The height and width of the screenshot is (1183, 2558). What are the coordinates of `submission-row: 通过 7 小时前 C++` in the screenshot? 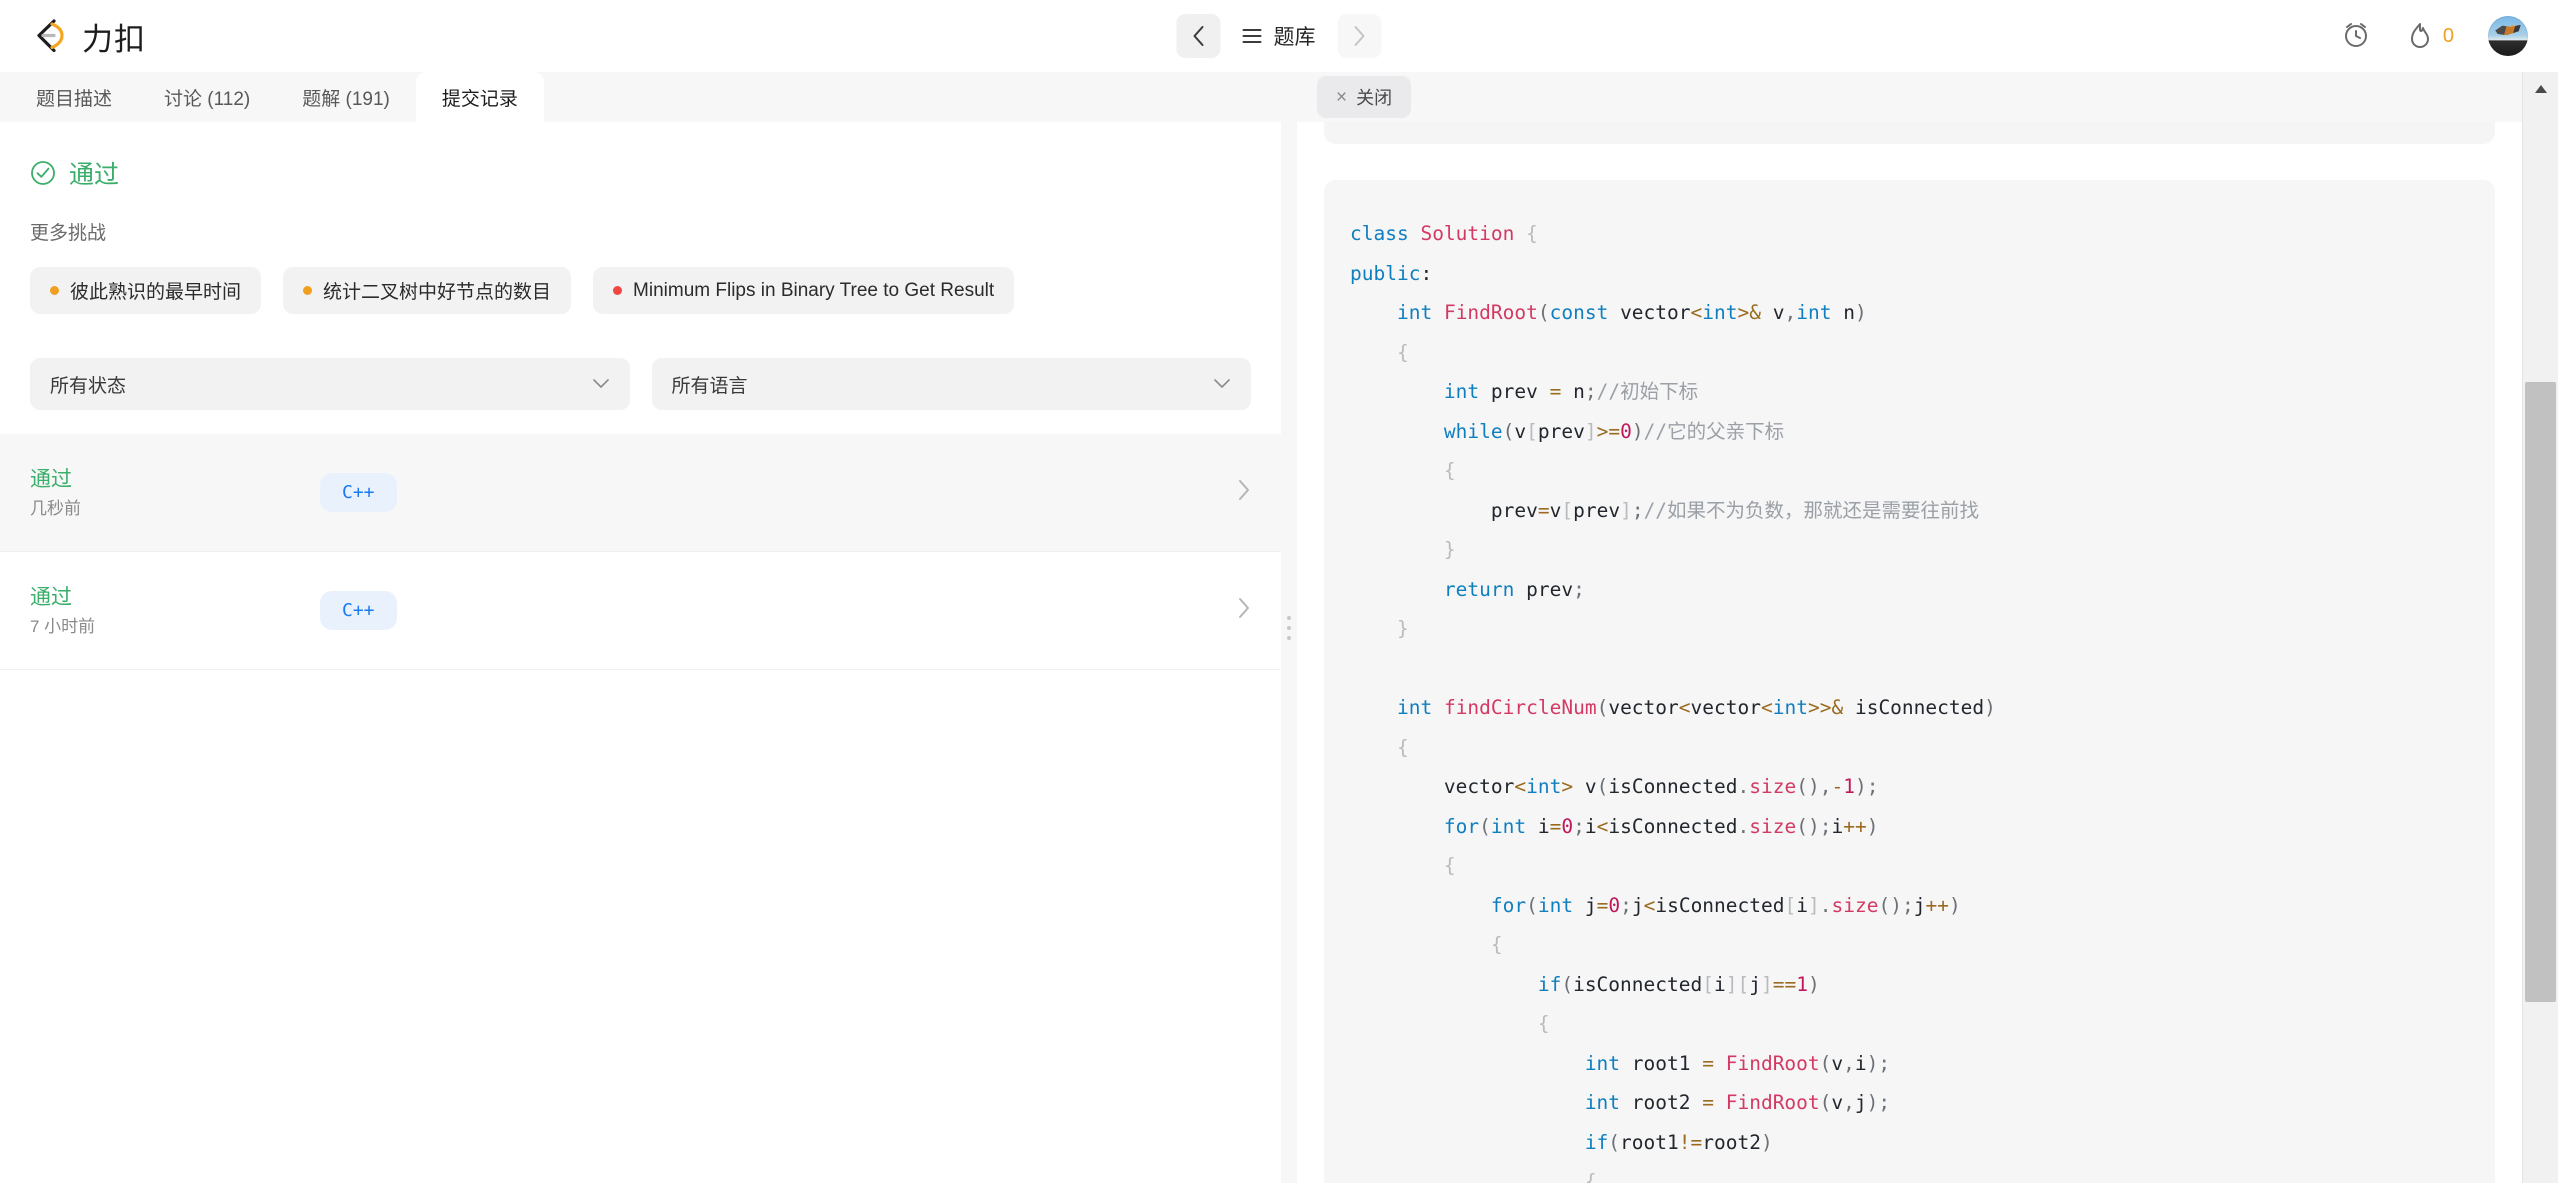 It's located at (640, 611).